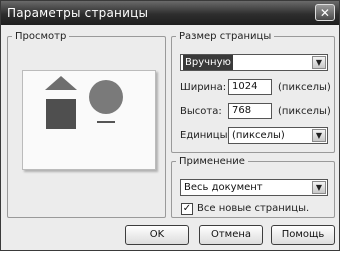 Image resolution: width=342 pixels, height=253 pixels. Describe the element at coordinates (304, 87) in the screenshot. I see `width-unit: (пикселы)` at that location.